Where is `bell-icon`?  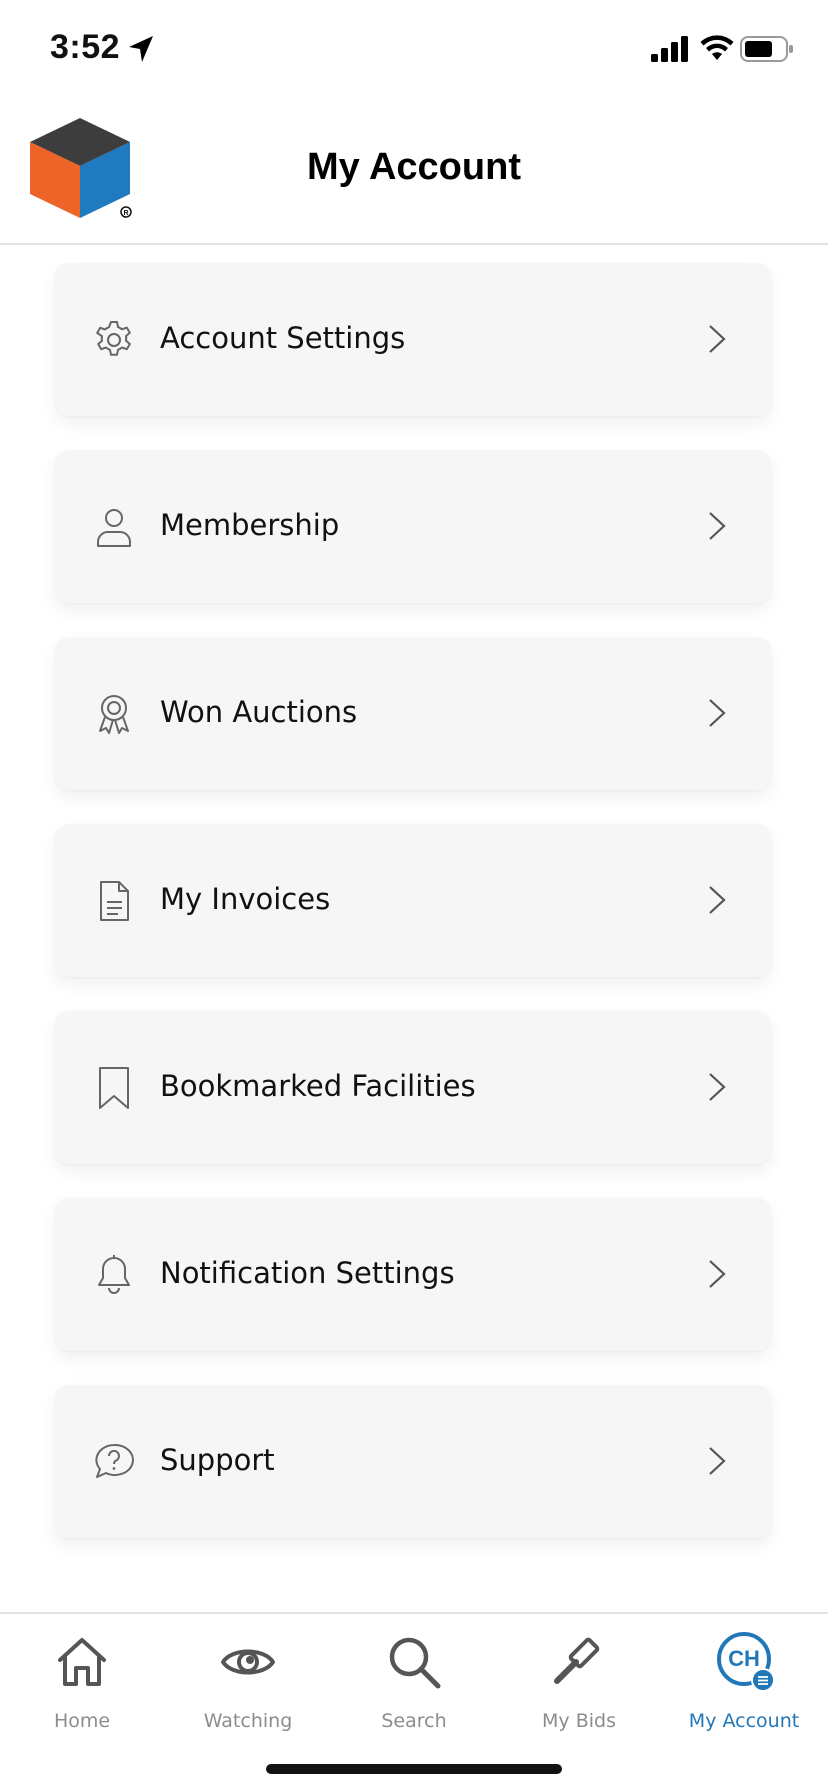 bell-icon is located at coordinates (114, 1274).